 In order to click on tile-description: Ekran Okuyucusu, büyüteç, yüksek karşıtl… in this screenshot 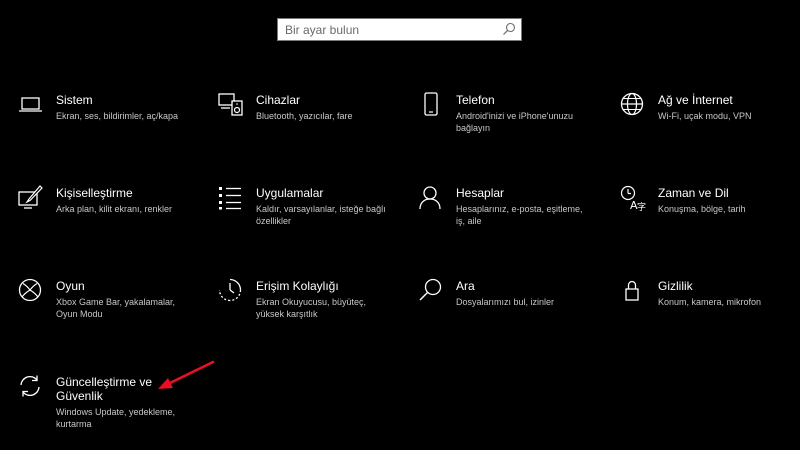, I will do `click(311, 308)`.